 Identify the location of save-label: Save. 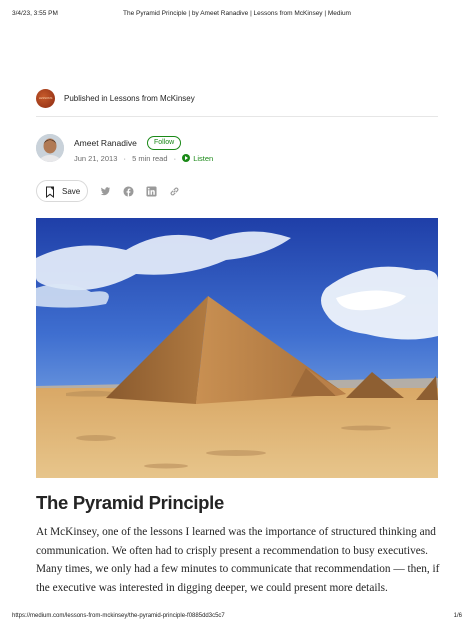
(71, 191).